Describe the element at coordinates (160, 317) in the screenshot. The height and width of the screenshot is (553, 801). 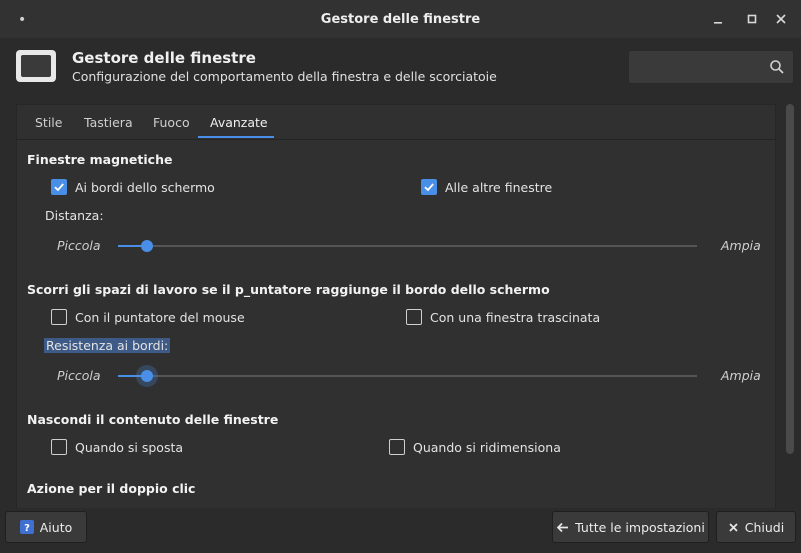
I see `checkbox-label: Con il puntatore del mouse` at that location.